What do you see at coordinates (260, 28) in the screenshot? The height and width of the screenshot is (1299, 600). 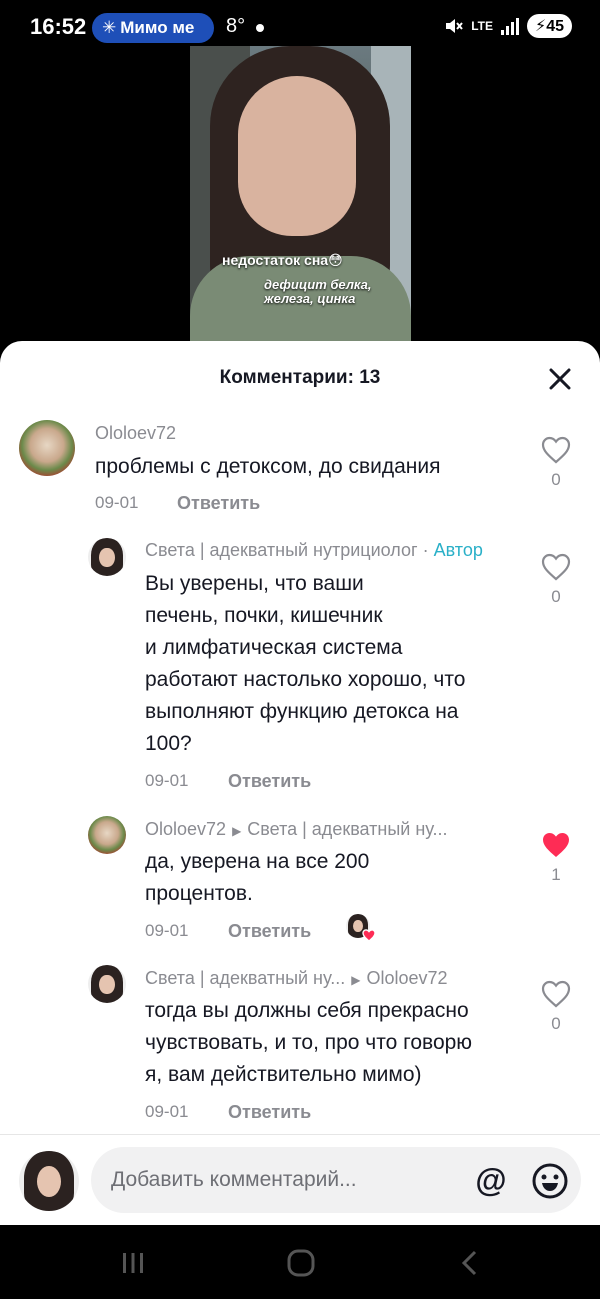 I see `notification-dot` at bounding box center [260, 28].